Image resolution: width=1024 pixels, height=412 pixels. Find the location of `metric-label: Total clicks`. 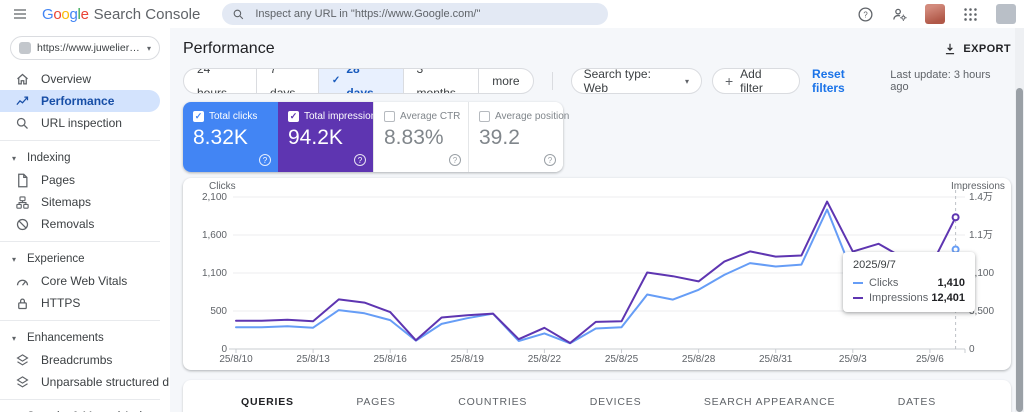

metric-label: Total clicks is located at coordinates (233, 116).